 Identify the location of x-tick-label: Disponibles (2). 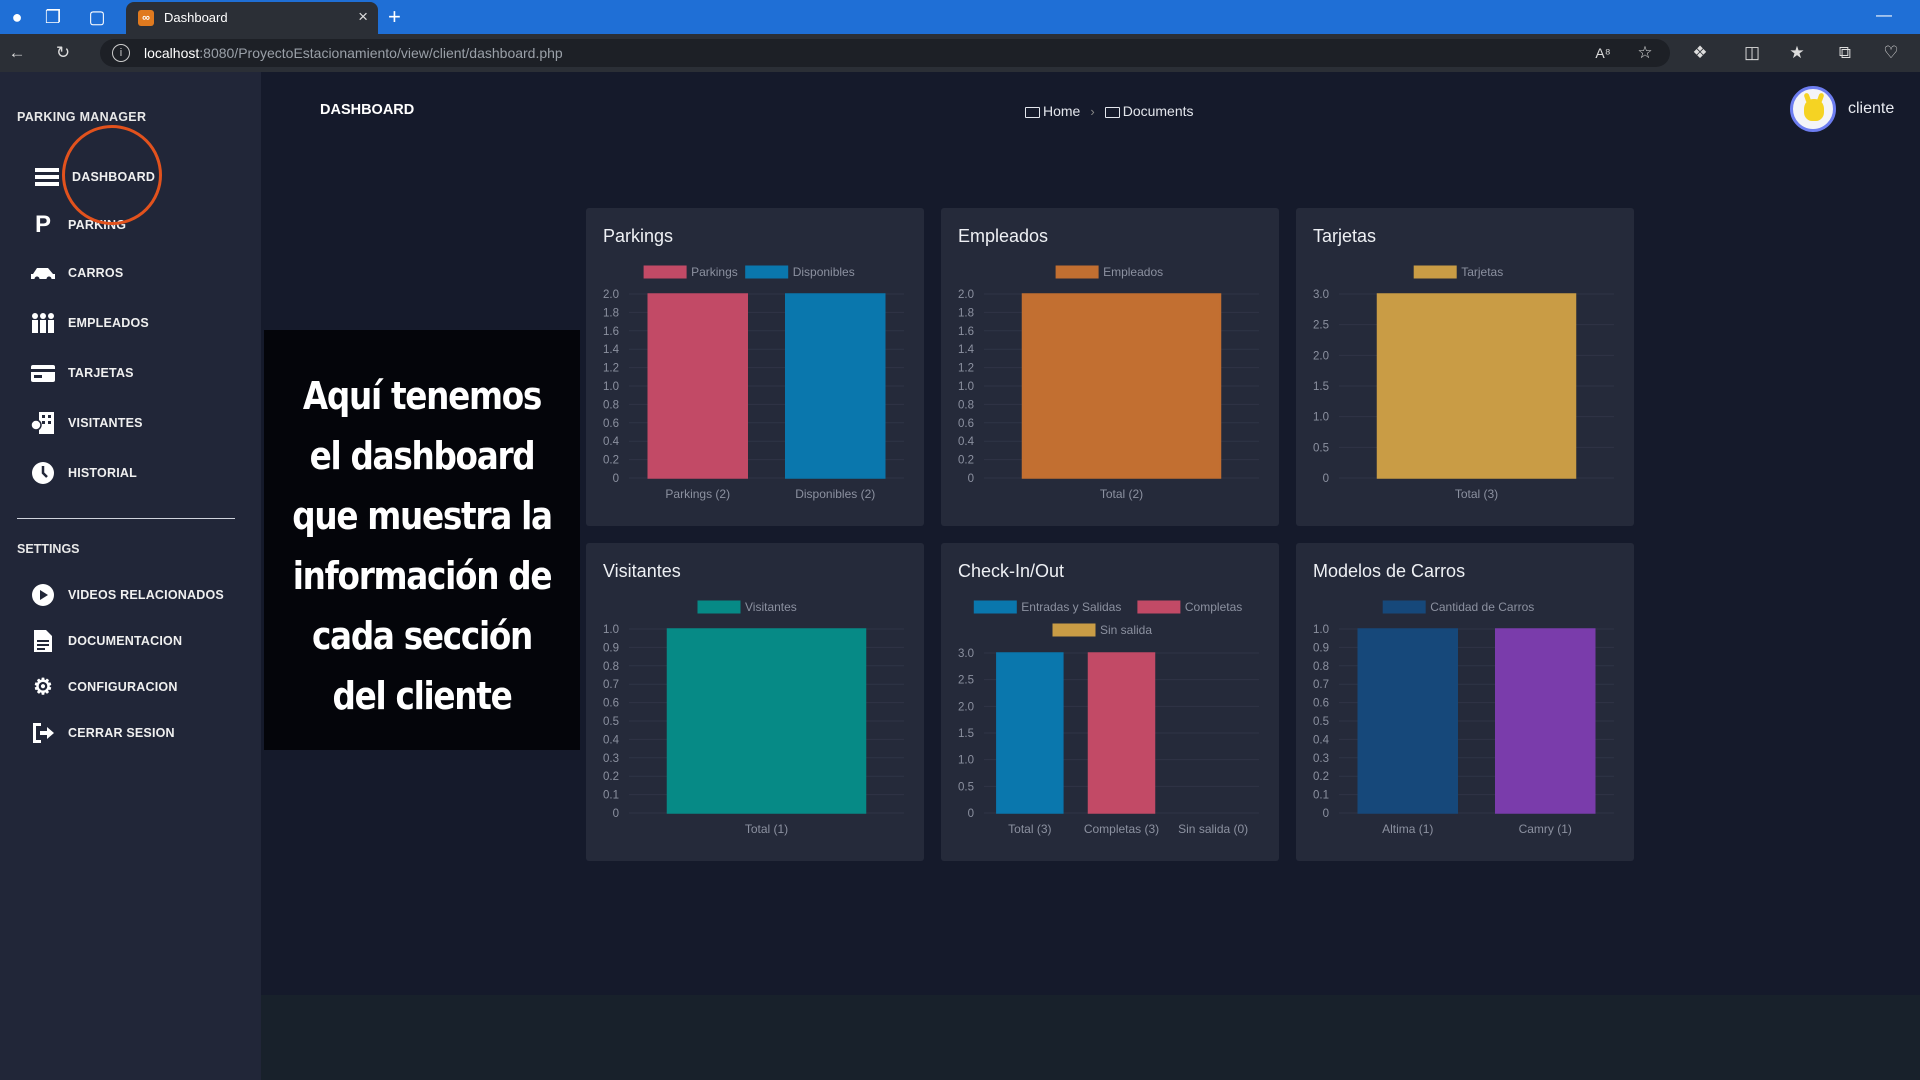
(835, 494).